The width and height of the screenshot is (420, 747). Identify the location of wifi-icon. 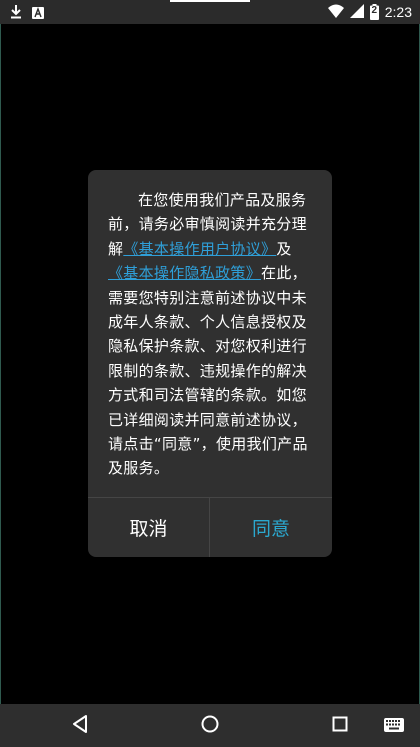
(335, 12).